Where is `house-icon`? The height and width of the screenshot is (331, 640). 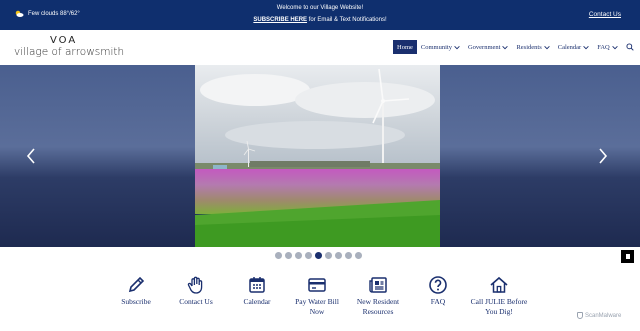
house-icon is located at coordinates (499, 284).